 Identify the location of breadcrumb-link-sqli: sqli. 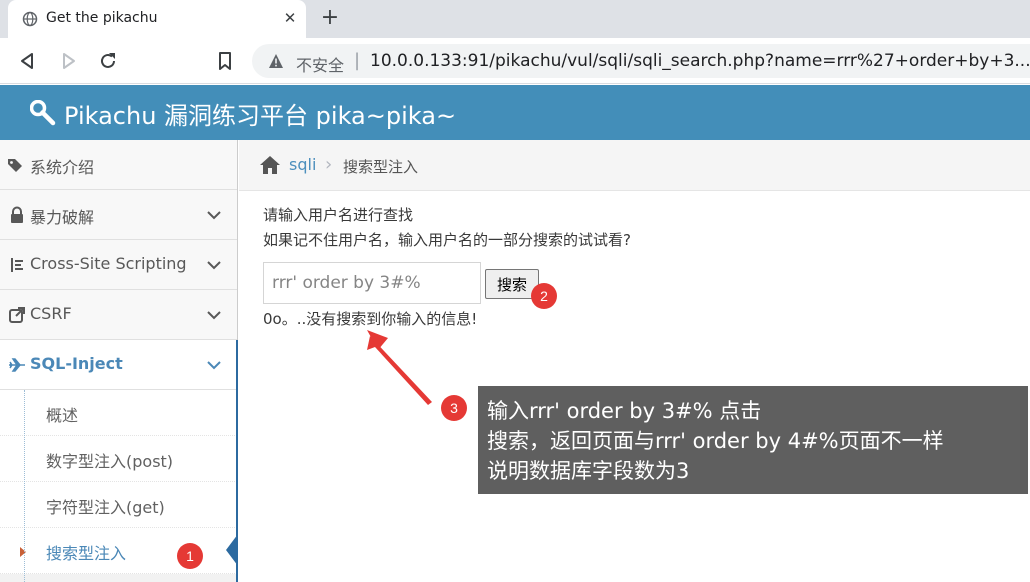
(302, 164).